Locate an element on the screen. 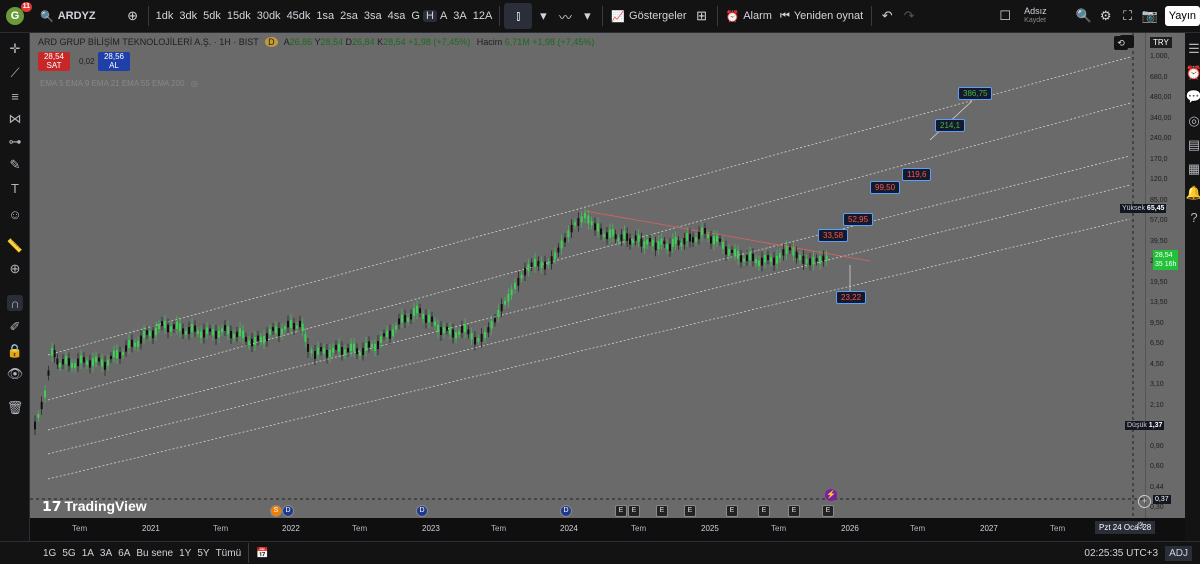 This screenshot has height=564, width=1200. target-label: 214,1 is located at coordinates (950, 125).